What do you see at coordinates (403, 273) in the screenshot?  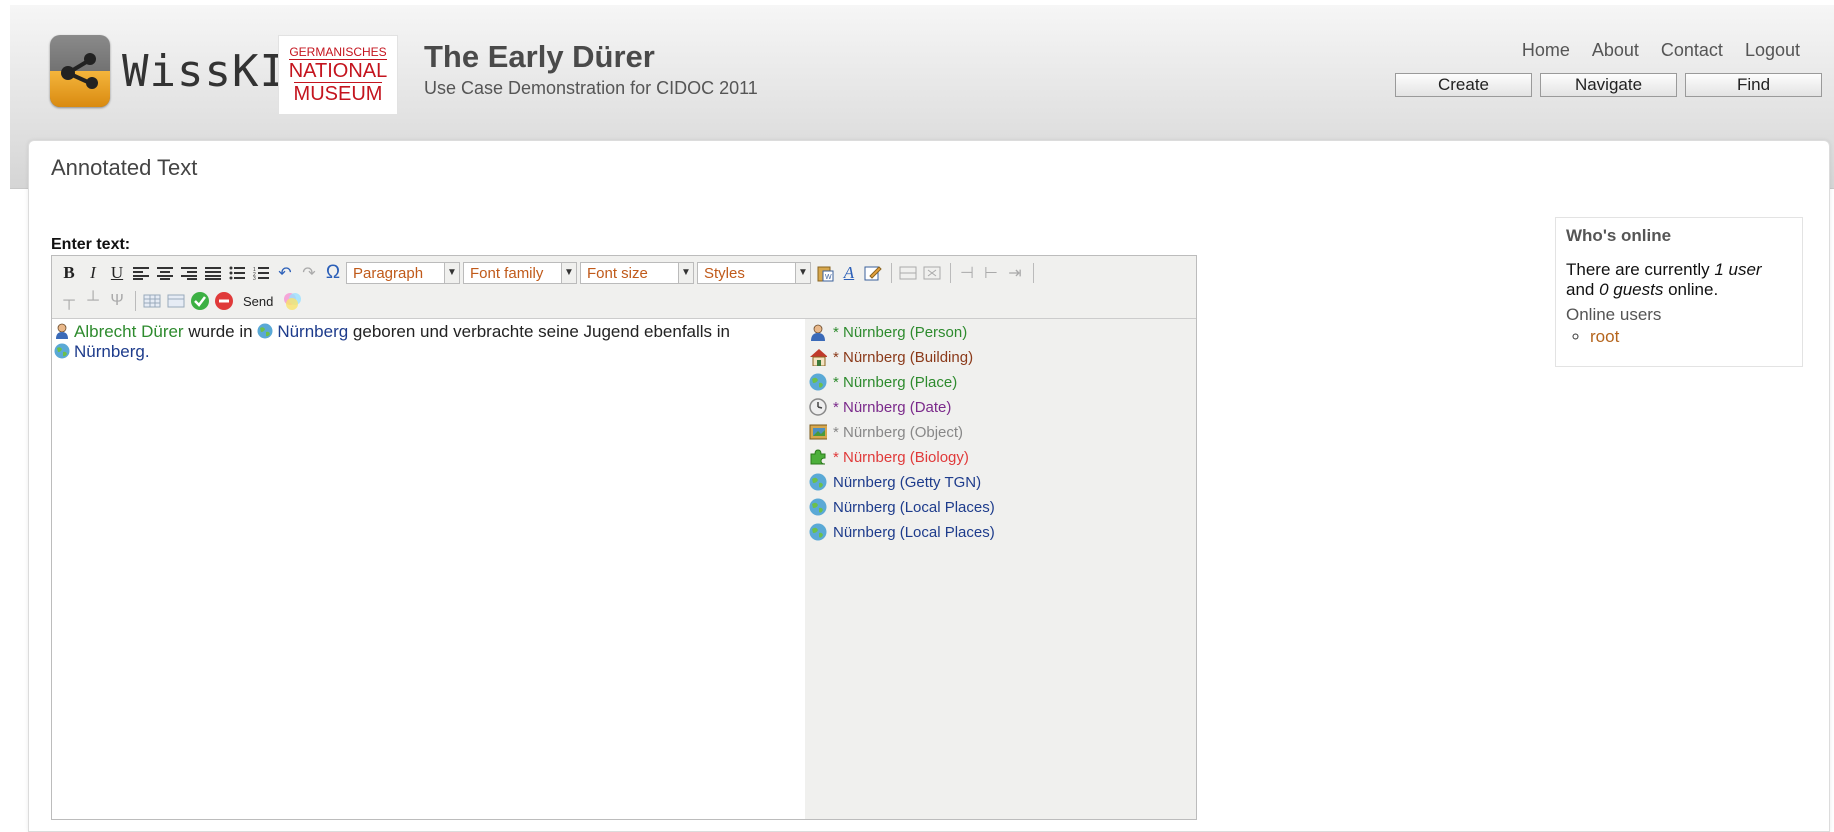 I see `paragraph-format-select: Paragraph ▼` at bounding box center [403, 273].